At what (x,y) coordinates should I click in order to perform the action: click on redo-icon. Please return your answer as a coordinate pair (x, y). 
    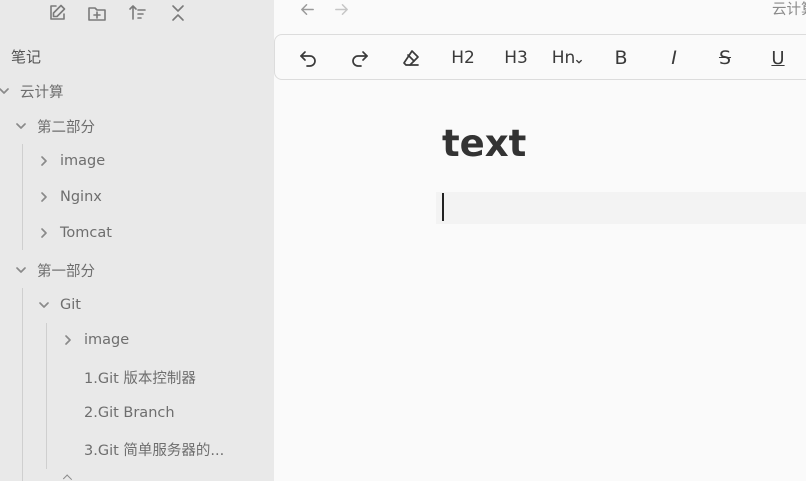
    Looking at the image, I should click on (360, 59).